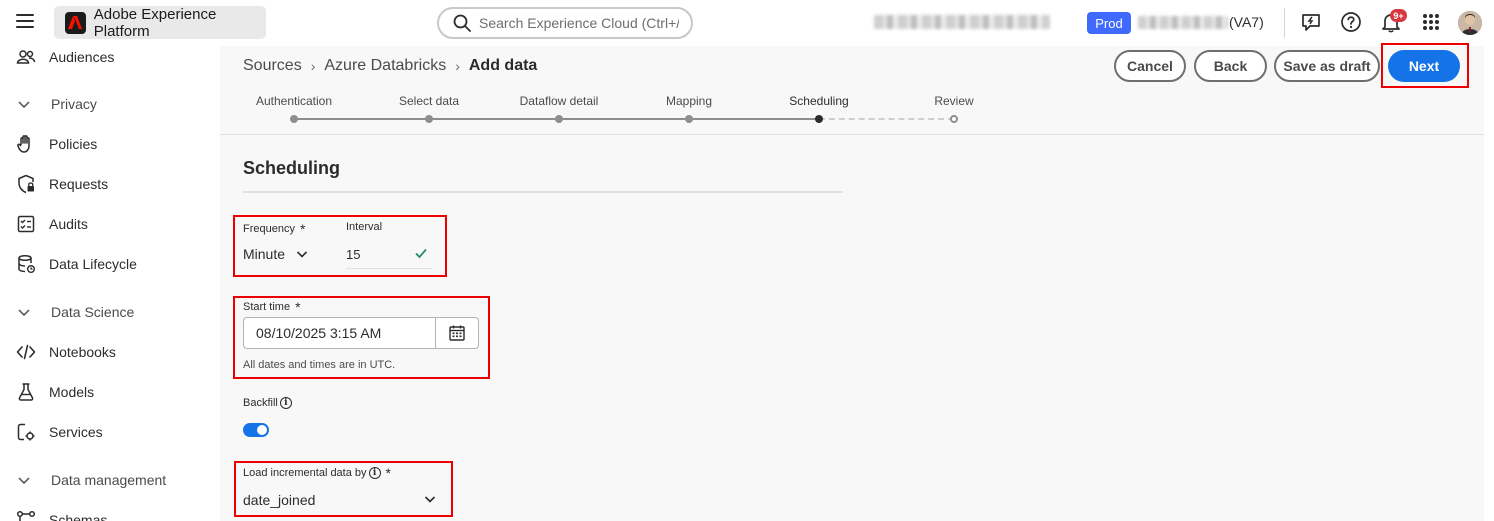  What do you see at coordinates (1284, 23) in the screenshot?
I see `topbar-divider` at bounding box center [1284, 23].